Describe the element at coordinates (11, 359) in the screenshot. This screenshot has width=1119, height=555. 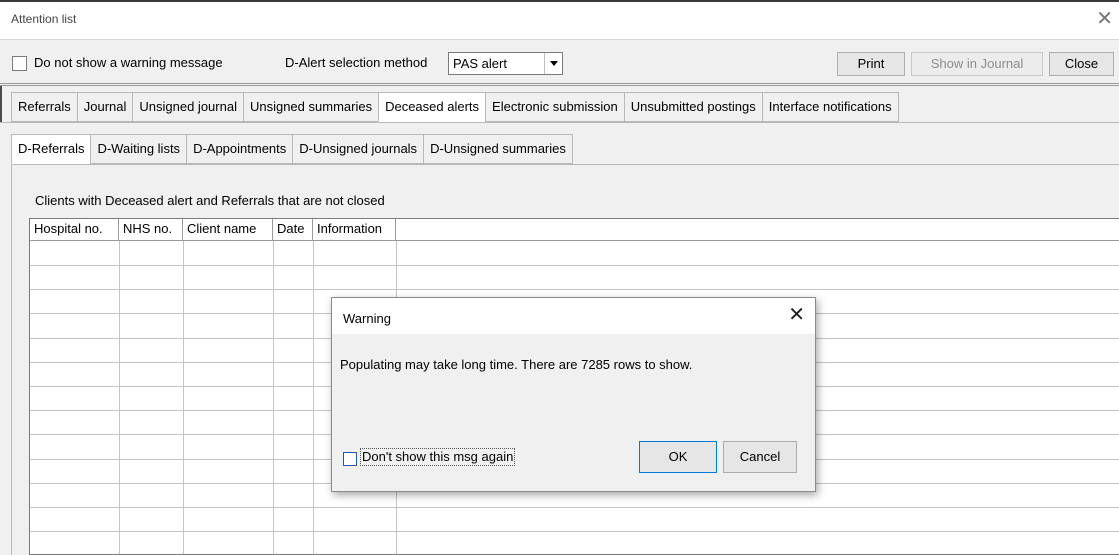
I see `sub-tabs-left-border` at that location.